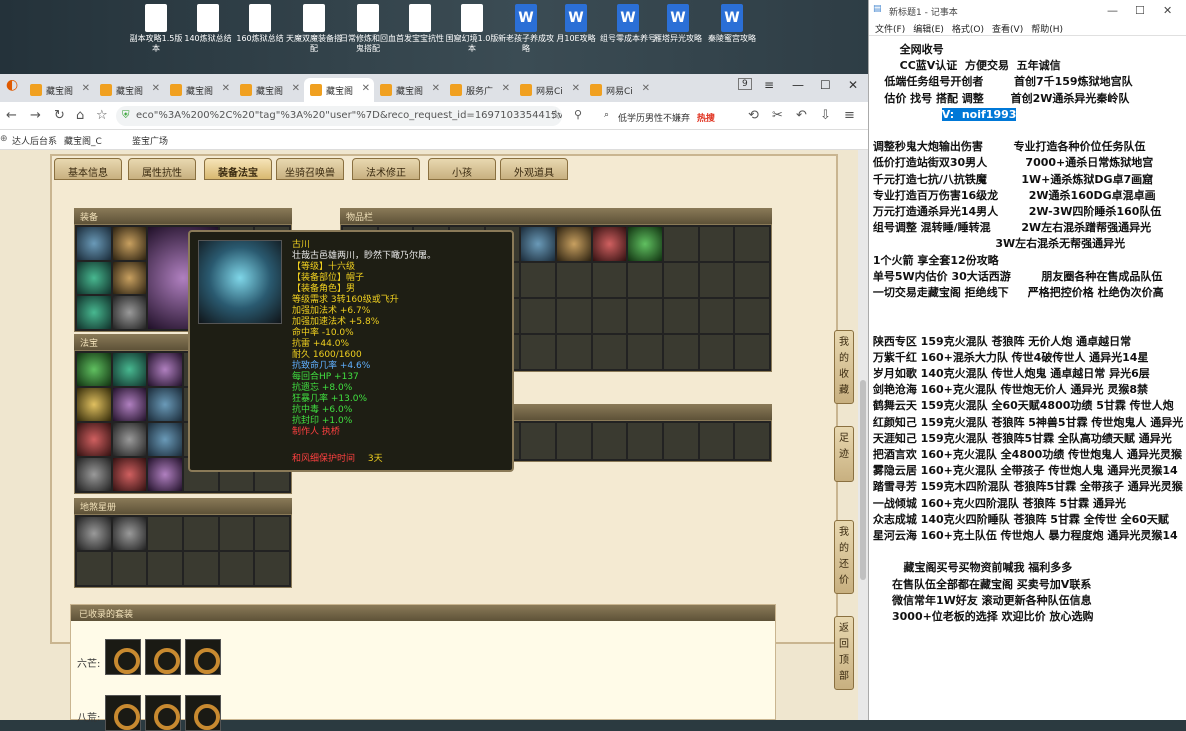  I want to click on back-to-top-button: 返回顶部, so click(844, 653).